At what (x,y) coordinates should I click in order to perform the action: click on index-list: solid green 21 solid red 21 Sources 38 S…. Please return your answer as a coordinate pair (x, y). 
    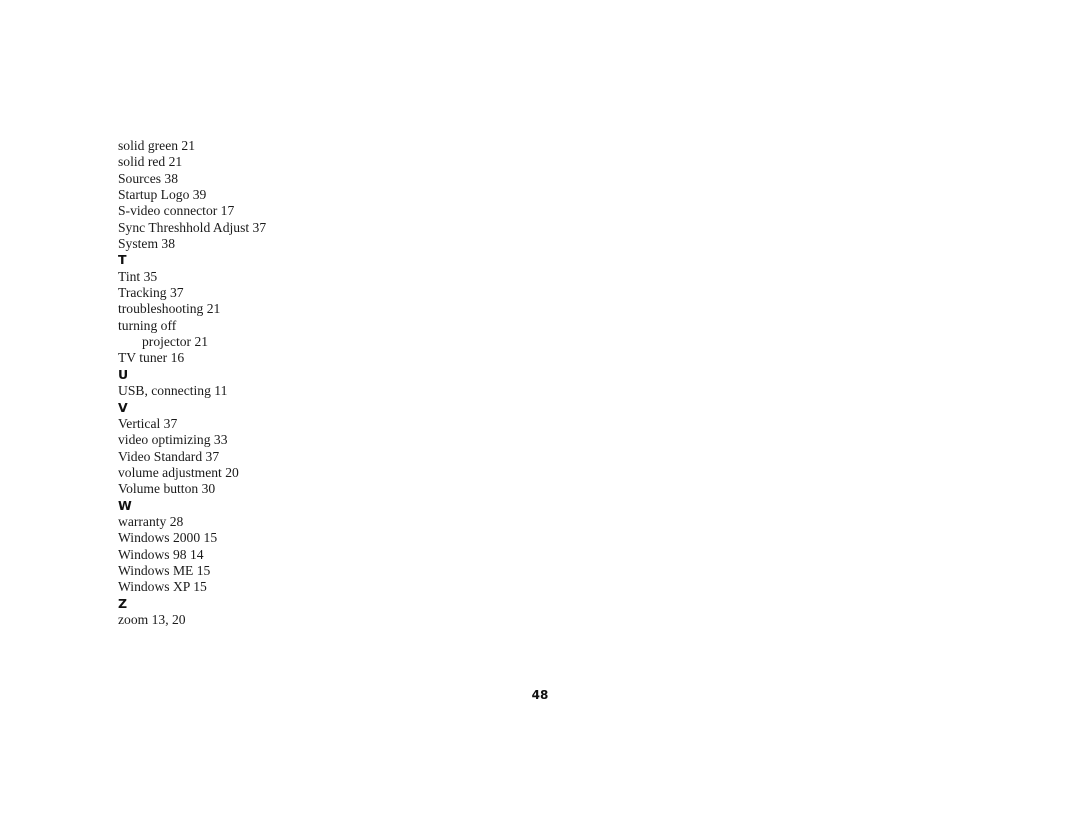
    Looking at the image, I should click on (192, 383).